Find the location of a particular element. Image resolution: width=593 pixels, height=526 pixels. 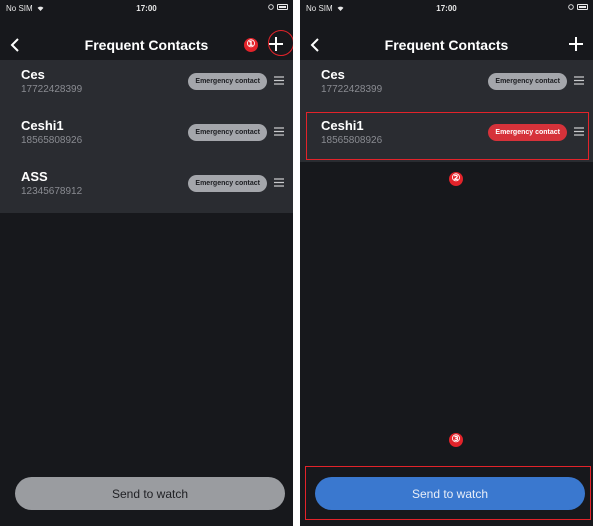

nav-bar: Frequent Contacts is located at coordinates (446, 45).